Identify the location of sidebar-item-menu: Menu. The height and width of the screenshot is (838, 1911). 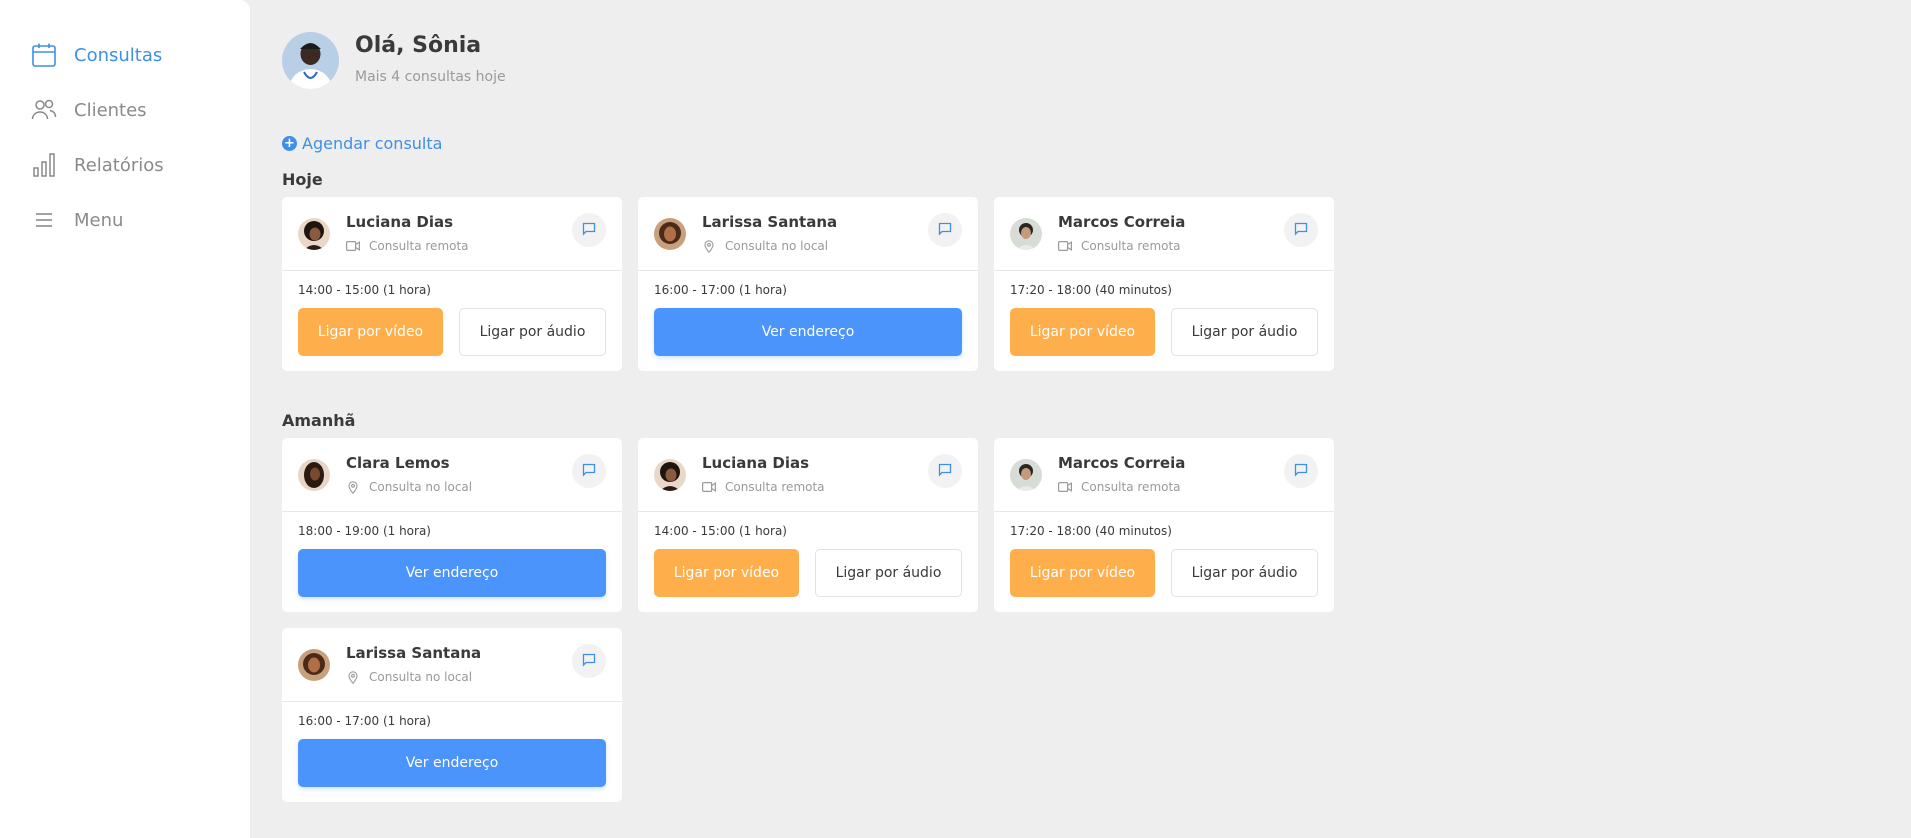
(76, 220).